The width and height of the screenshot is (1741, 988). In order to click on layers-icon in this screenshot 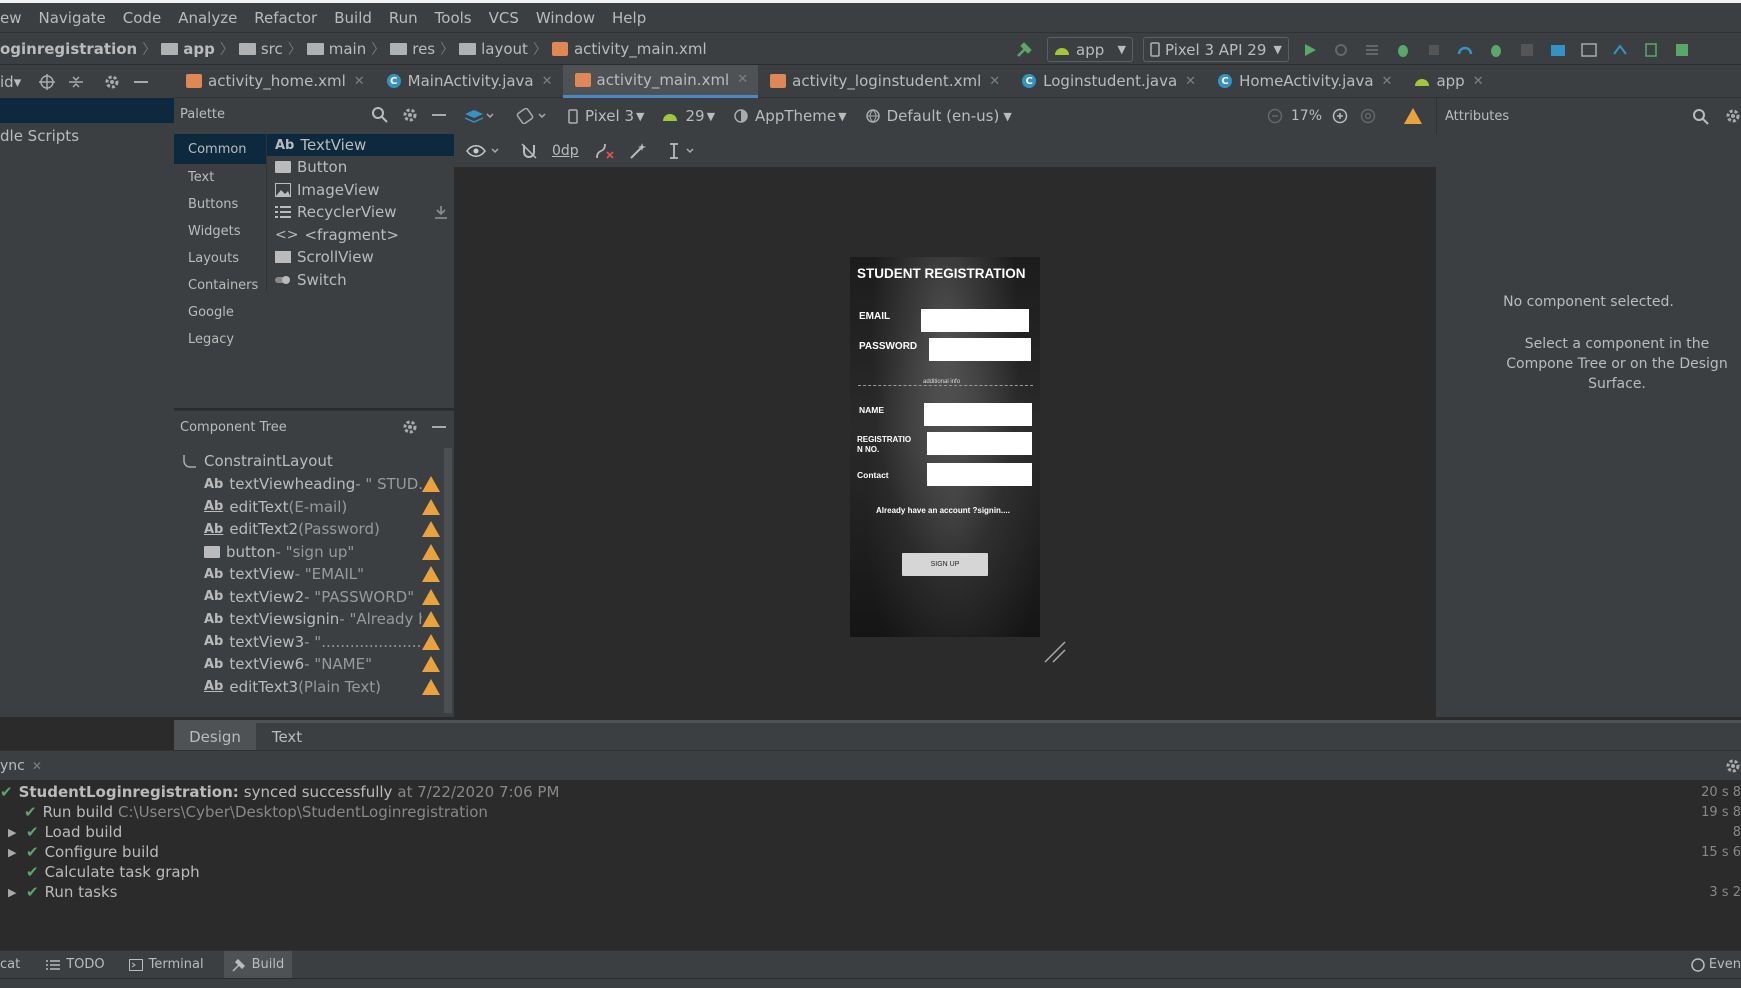, I will do `click(479, 116)`.